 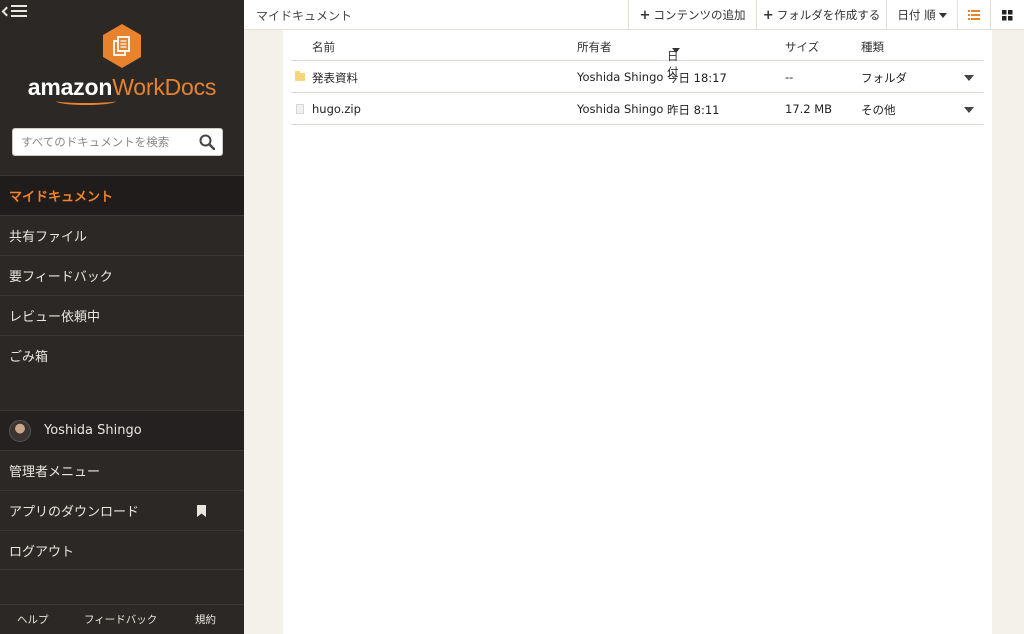 What do you see at coordinates (828, 15) in the screenshot?
I see `button-label: フォルダを作成する` at bounding box center [828, 15].